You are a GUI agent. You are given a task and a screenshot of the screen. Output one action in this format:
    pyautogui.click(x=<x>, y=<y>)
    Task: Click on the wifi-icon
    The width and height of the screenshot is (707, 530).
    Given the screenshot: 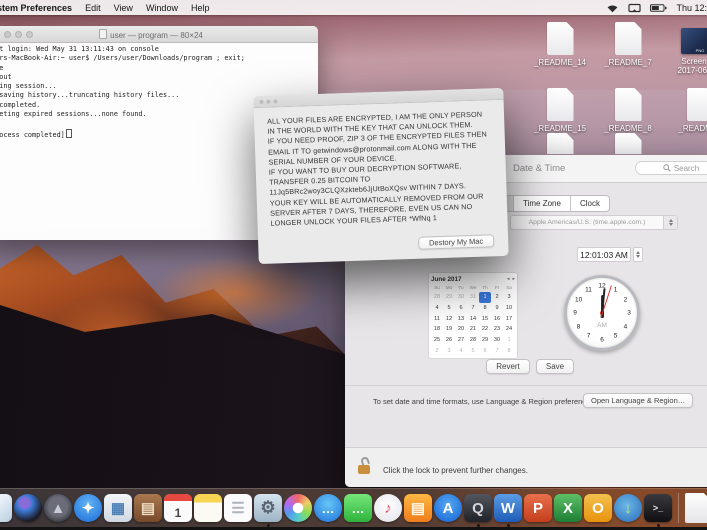 What is the action you would take?
    pyautogui.click(x=612, y=8)
    